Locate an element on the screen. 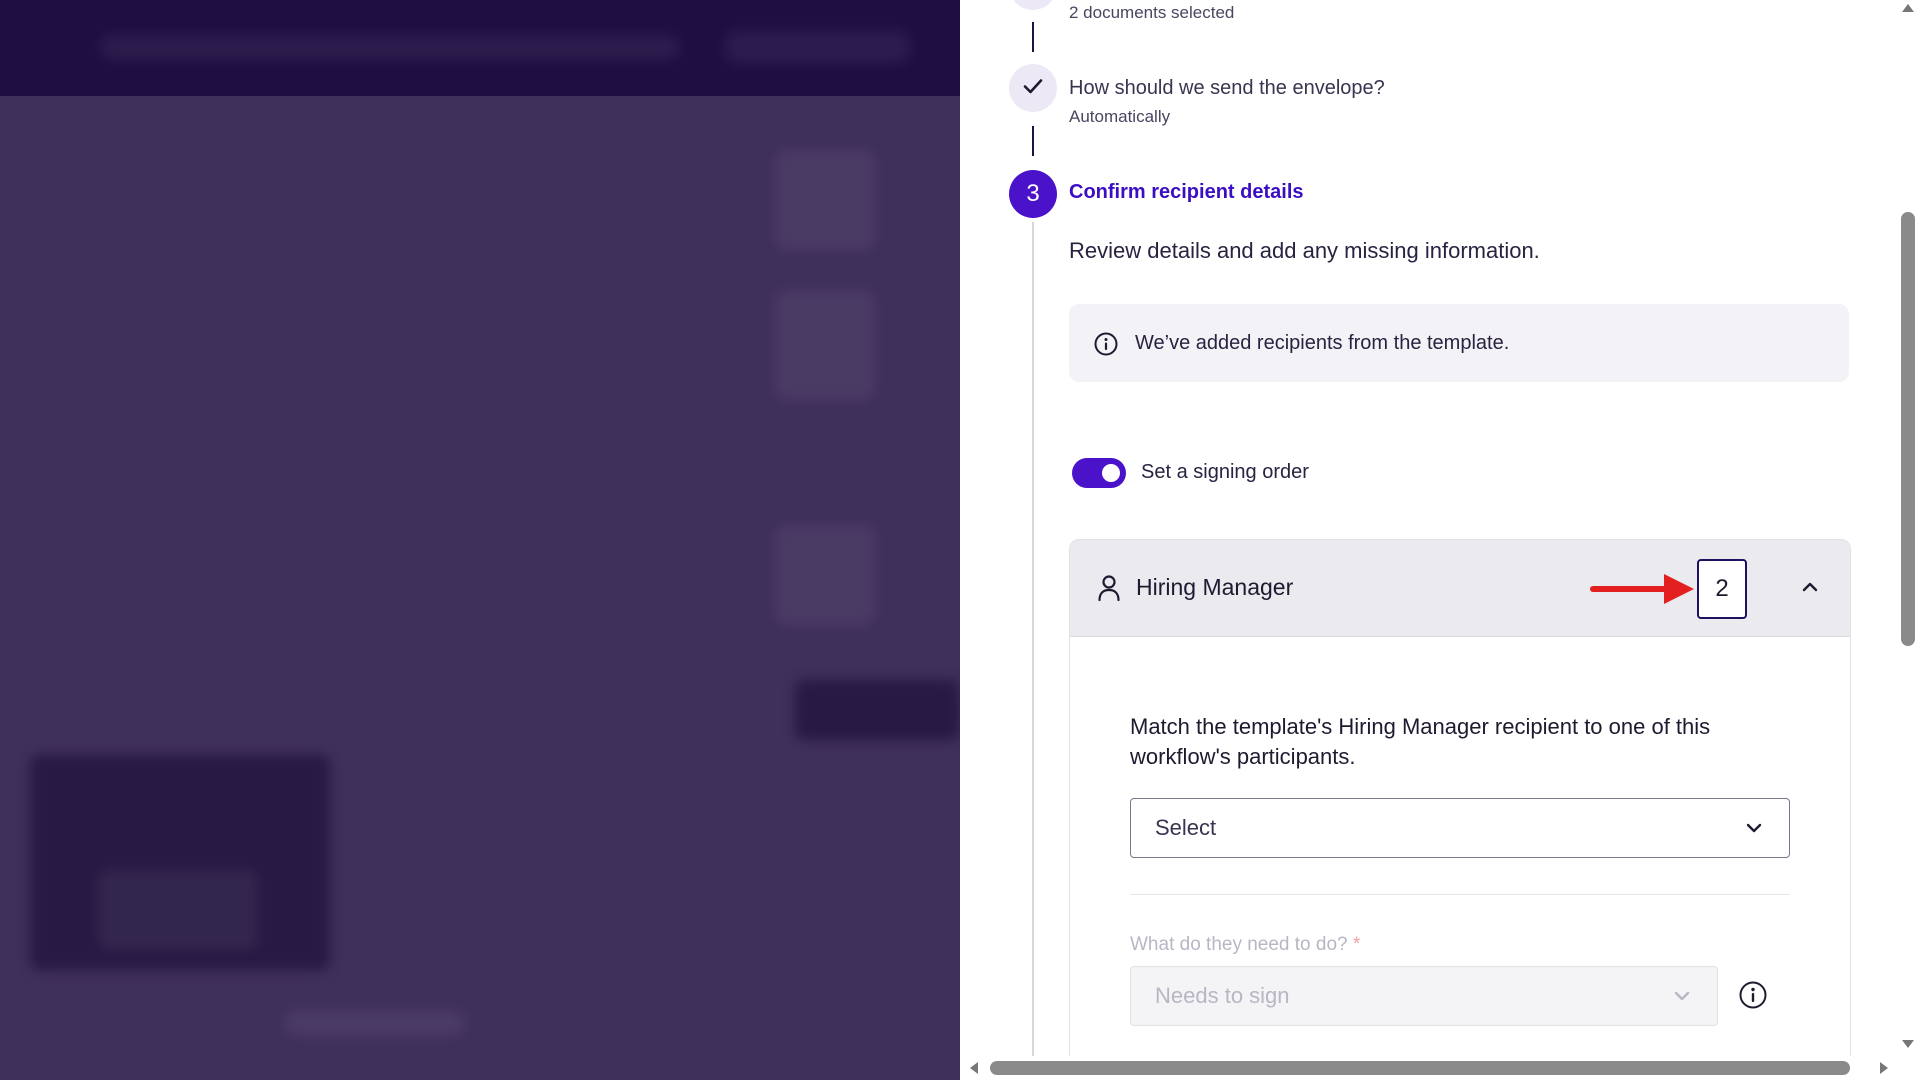 The width and height of the screenshot is (1920, 1080). toggle-knob is located at coordinates (1111, 473).